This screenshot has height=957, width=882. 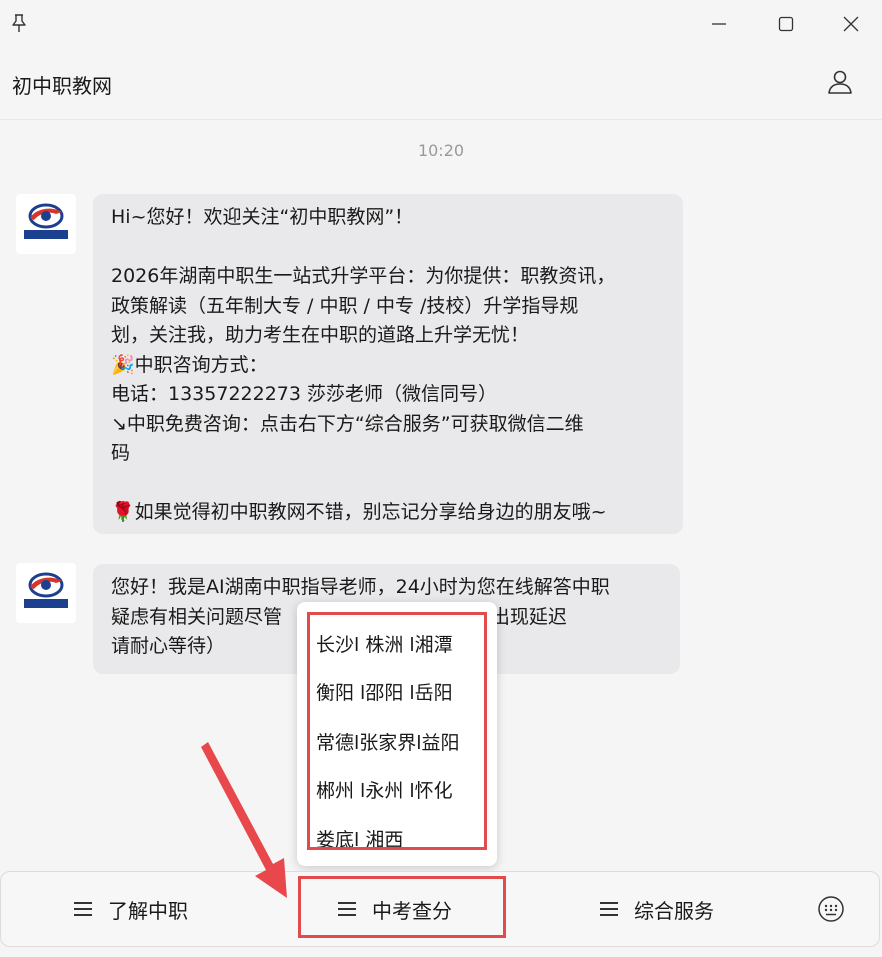 I want to click on minimize-button, so click(x=719, y=24).